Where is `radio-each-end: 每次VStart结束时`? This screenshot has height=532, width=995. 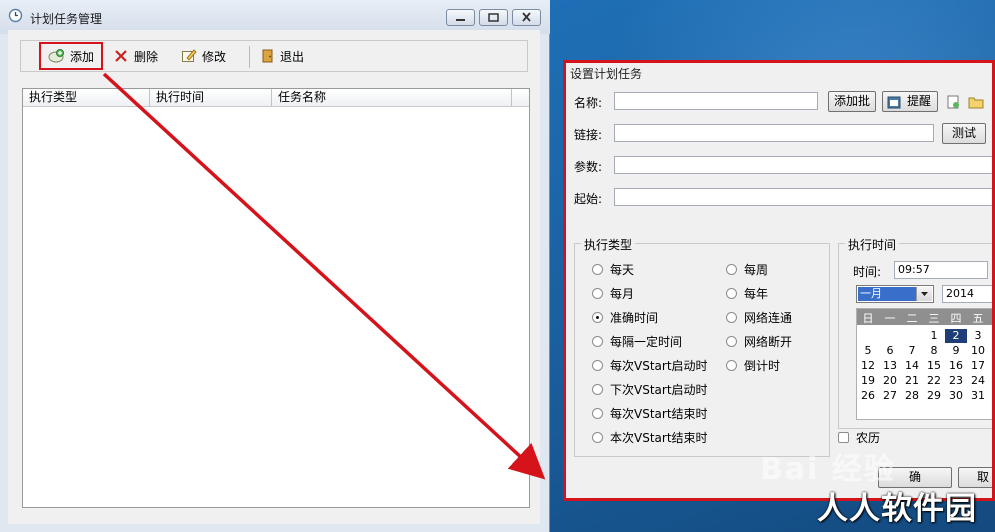 radio-each-end: 每次VStart结束时 is located at coordinates (650, 413).